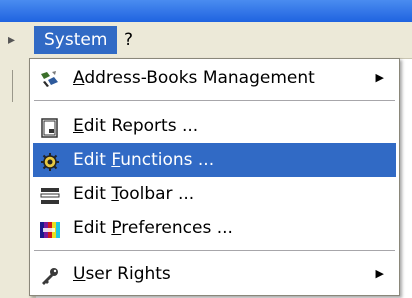 This screenshot has width=412, height=298. I want to click on window-title-bar, so click(206, 11).